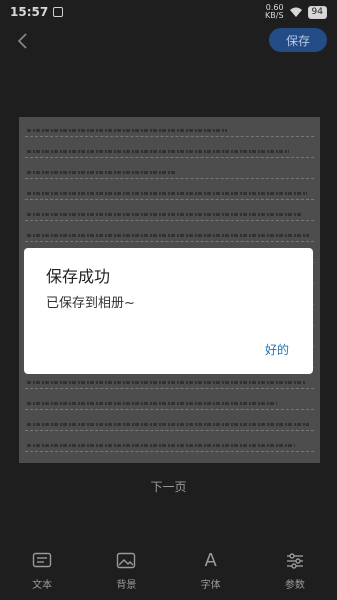 This screenshot has height=600, width=337. I want to click on dialog-message: 已保存到相册~, so click(90, 303).